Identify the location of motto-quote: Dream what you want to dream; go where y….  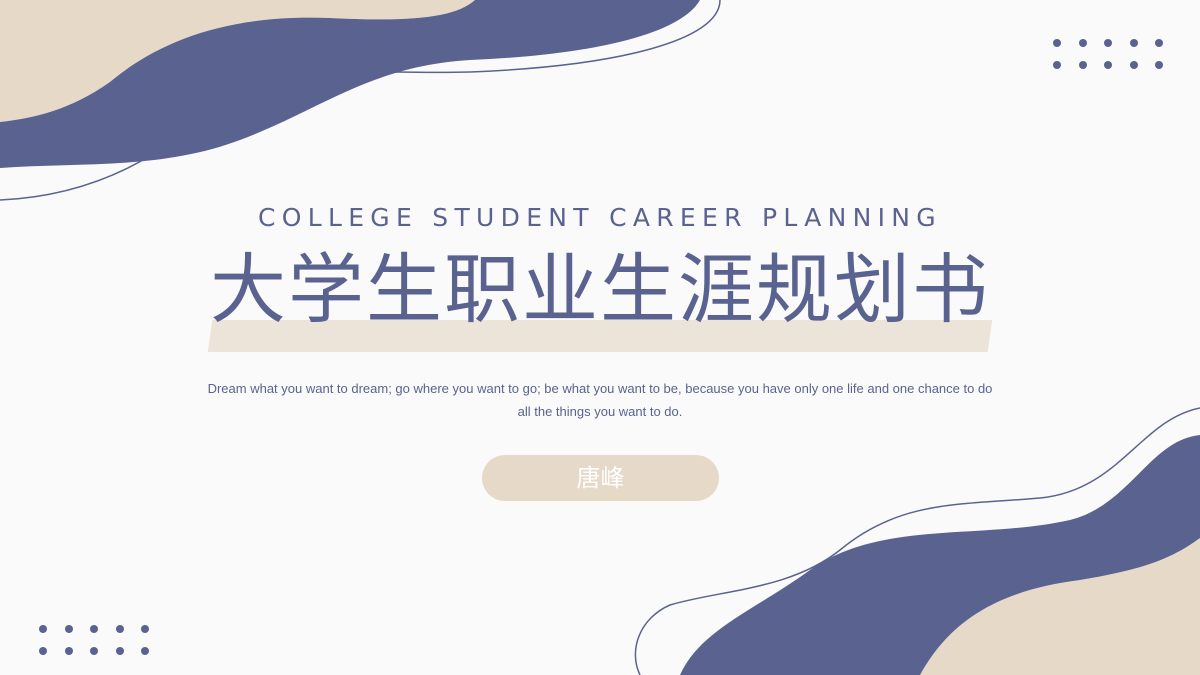
(600, 400).